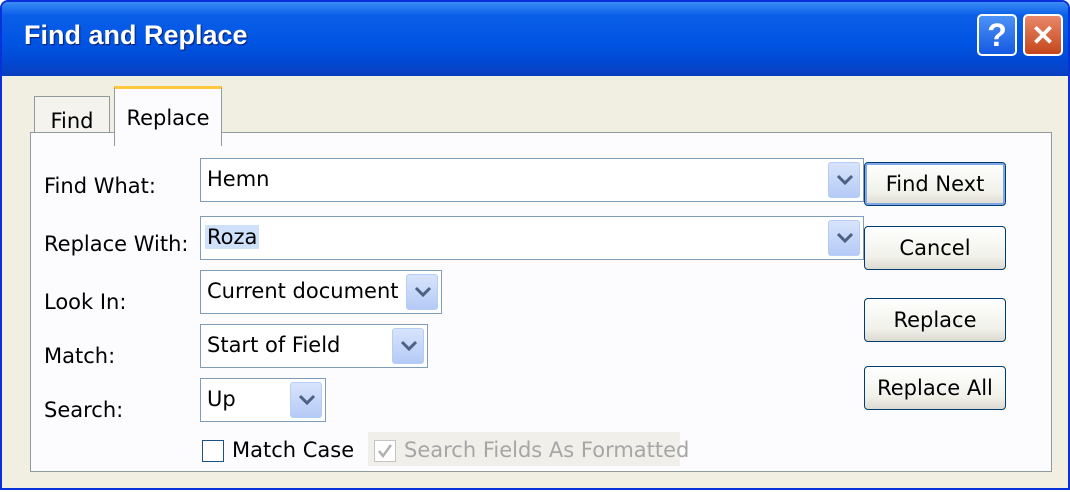 This screenshot has height=492, width=1070. What do you see at coordinates (136, 35) in the screenshot?
I see `dialog-title: Find and Replace` at bounding box center [136, 35].